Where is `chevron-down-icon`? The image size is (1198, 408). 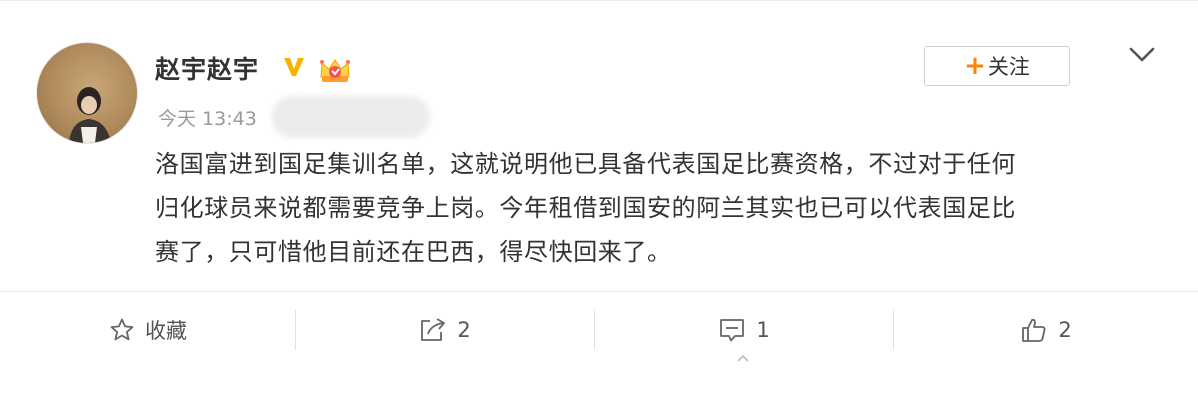 chevron-down-icon is located at coordinates (1142, 54).